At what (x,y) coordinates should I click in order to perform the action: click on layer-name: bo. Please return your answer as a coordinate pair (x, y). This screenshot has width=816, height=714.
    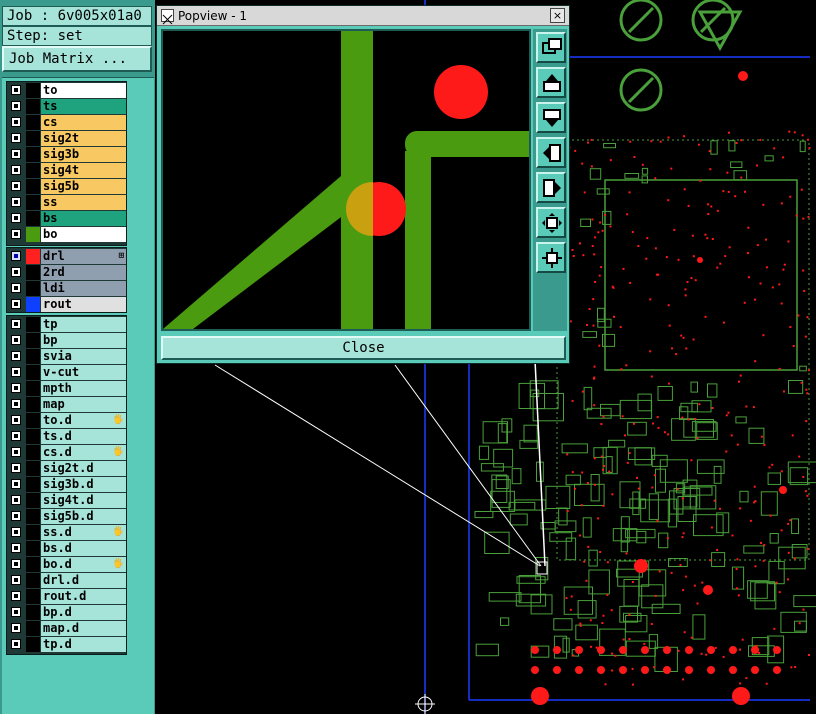
    Looking at the image, I should click on (83, 234).